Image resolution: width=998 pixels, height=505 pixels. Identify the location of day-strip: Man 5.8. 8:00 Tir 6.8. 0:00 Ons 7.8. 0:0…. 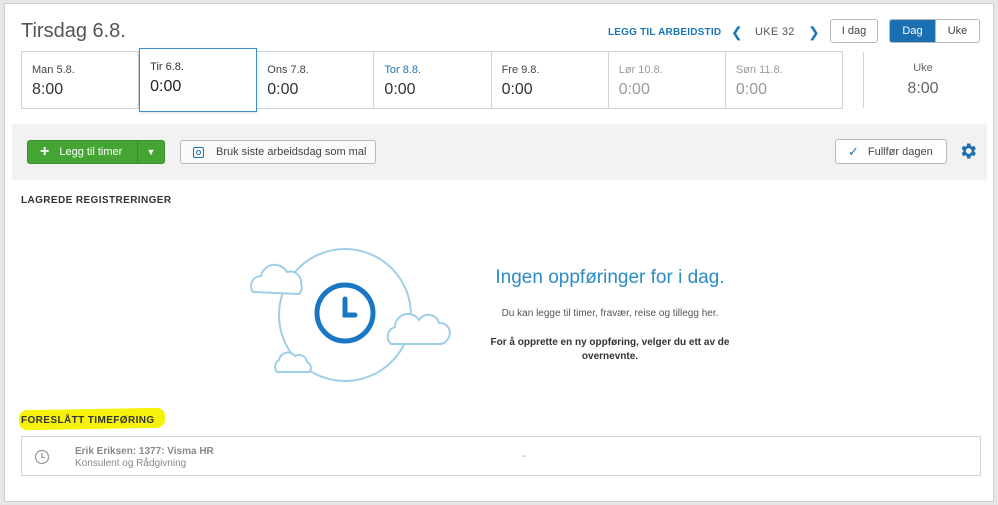
(432, 80).